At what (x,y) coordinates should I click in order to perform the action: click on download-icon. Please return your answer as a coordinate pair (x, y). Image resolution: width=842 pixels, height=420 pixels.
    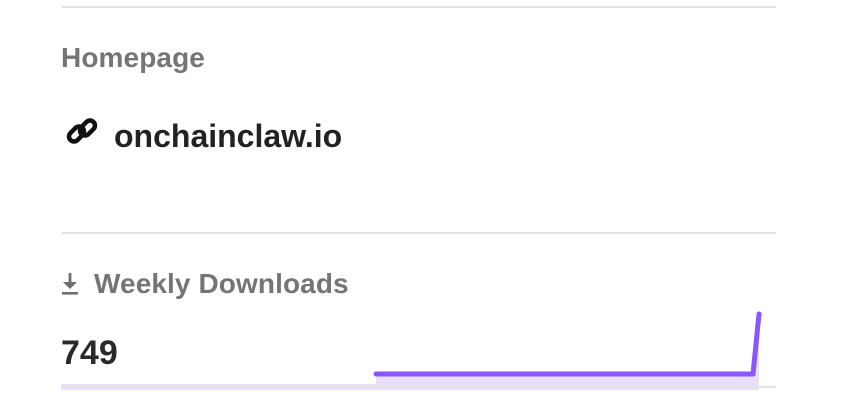
    Looking at the image, I should click on (70, 284).